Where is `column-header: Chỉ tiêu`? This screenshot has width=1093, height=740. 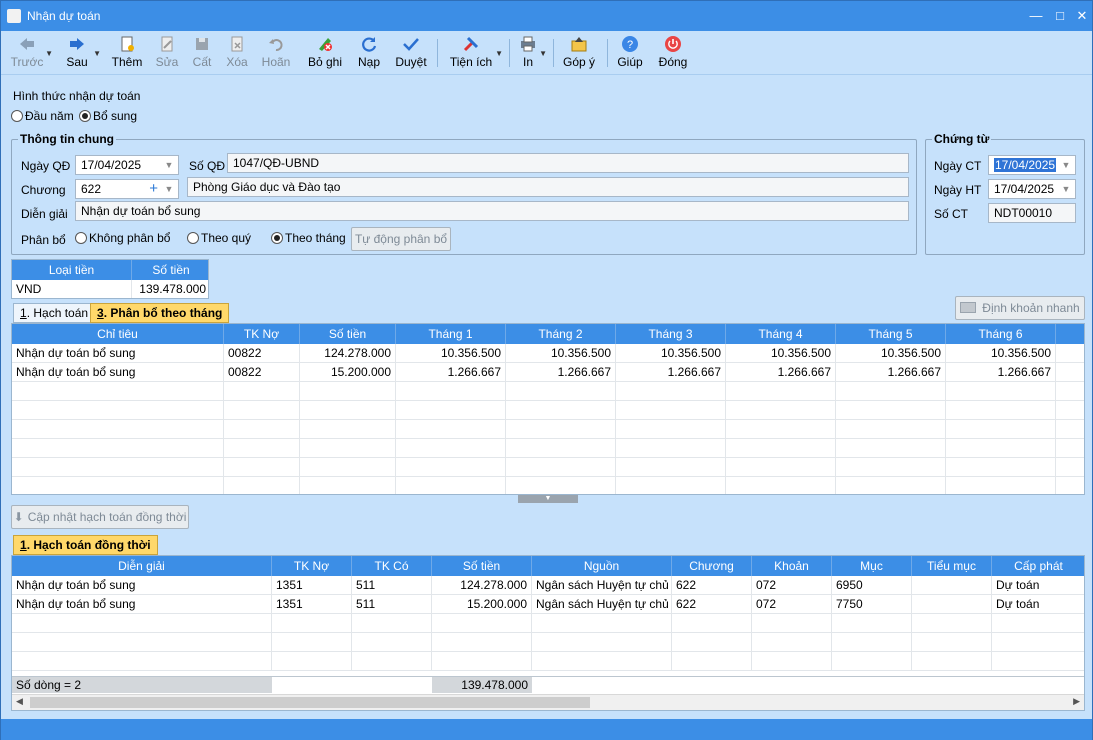 column-header: Chỉ tiêu is located at coordinates (118, 334).